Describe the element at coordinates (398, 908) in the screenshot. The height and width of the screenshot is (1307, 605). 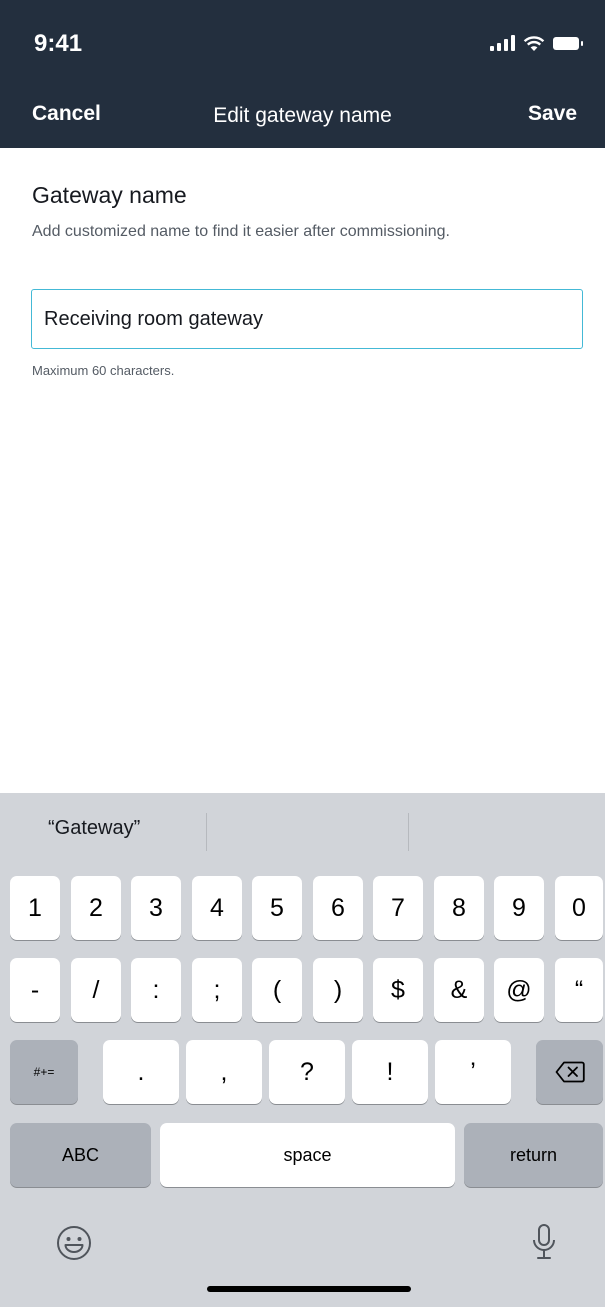
I see `key-7: 7` at that location.